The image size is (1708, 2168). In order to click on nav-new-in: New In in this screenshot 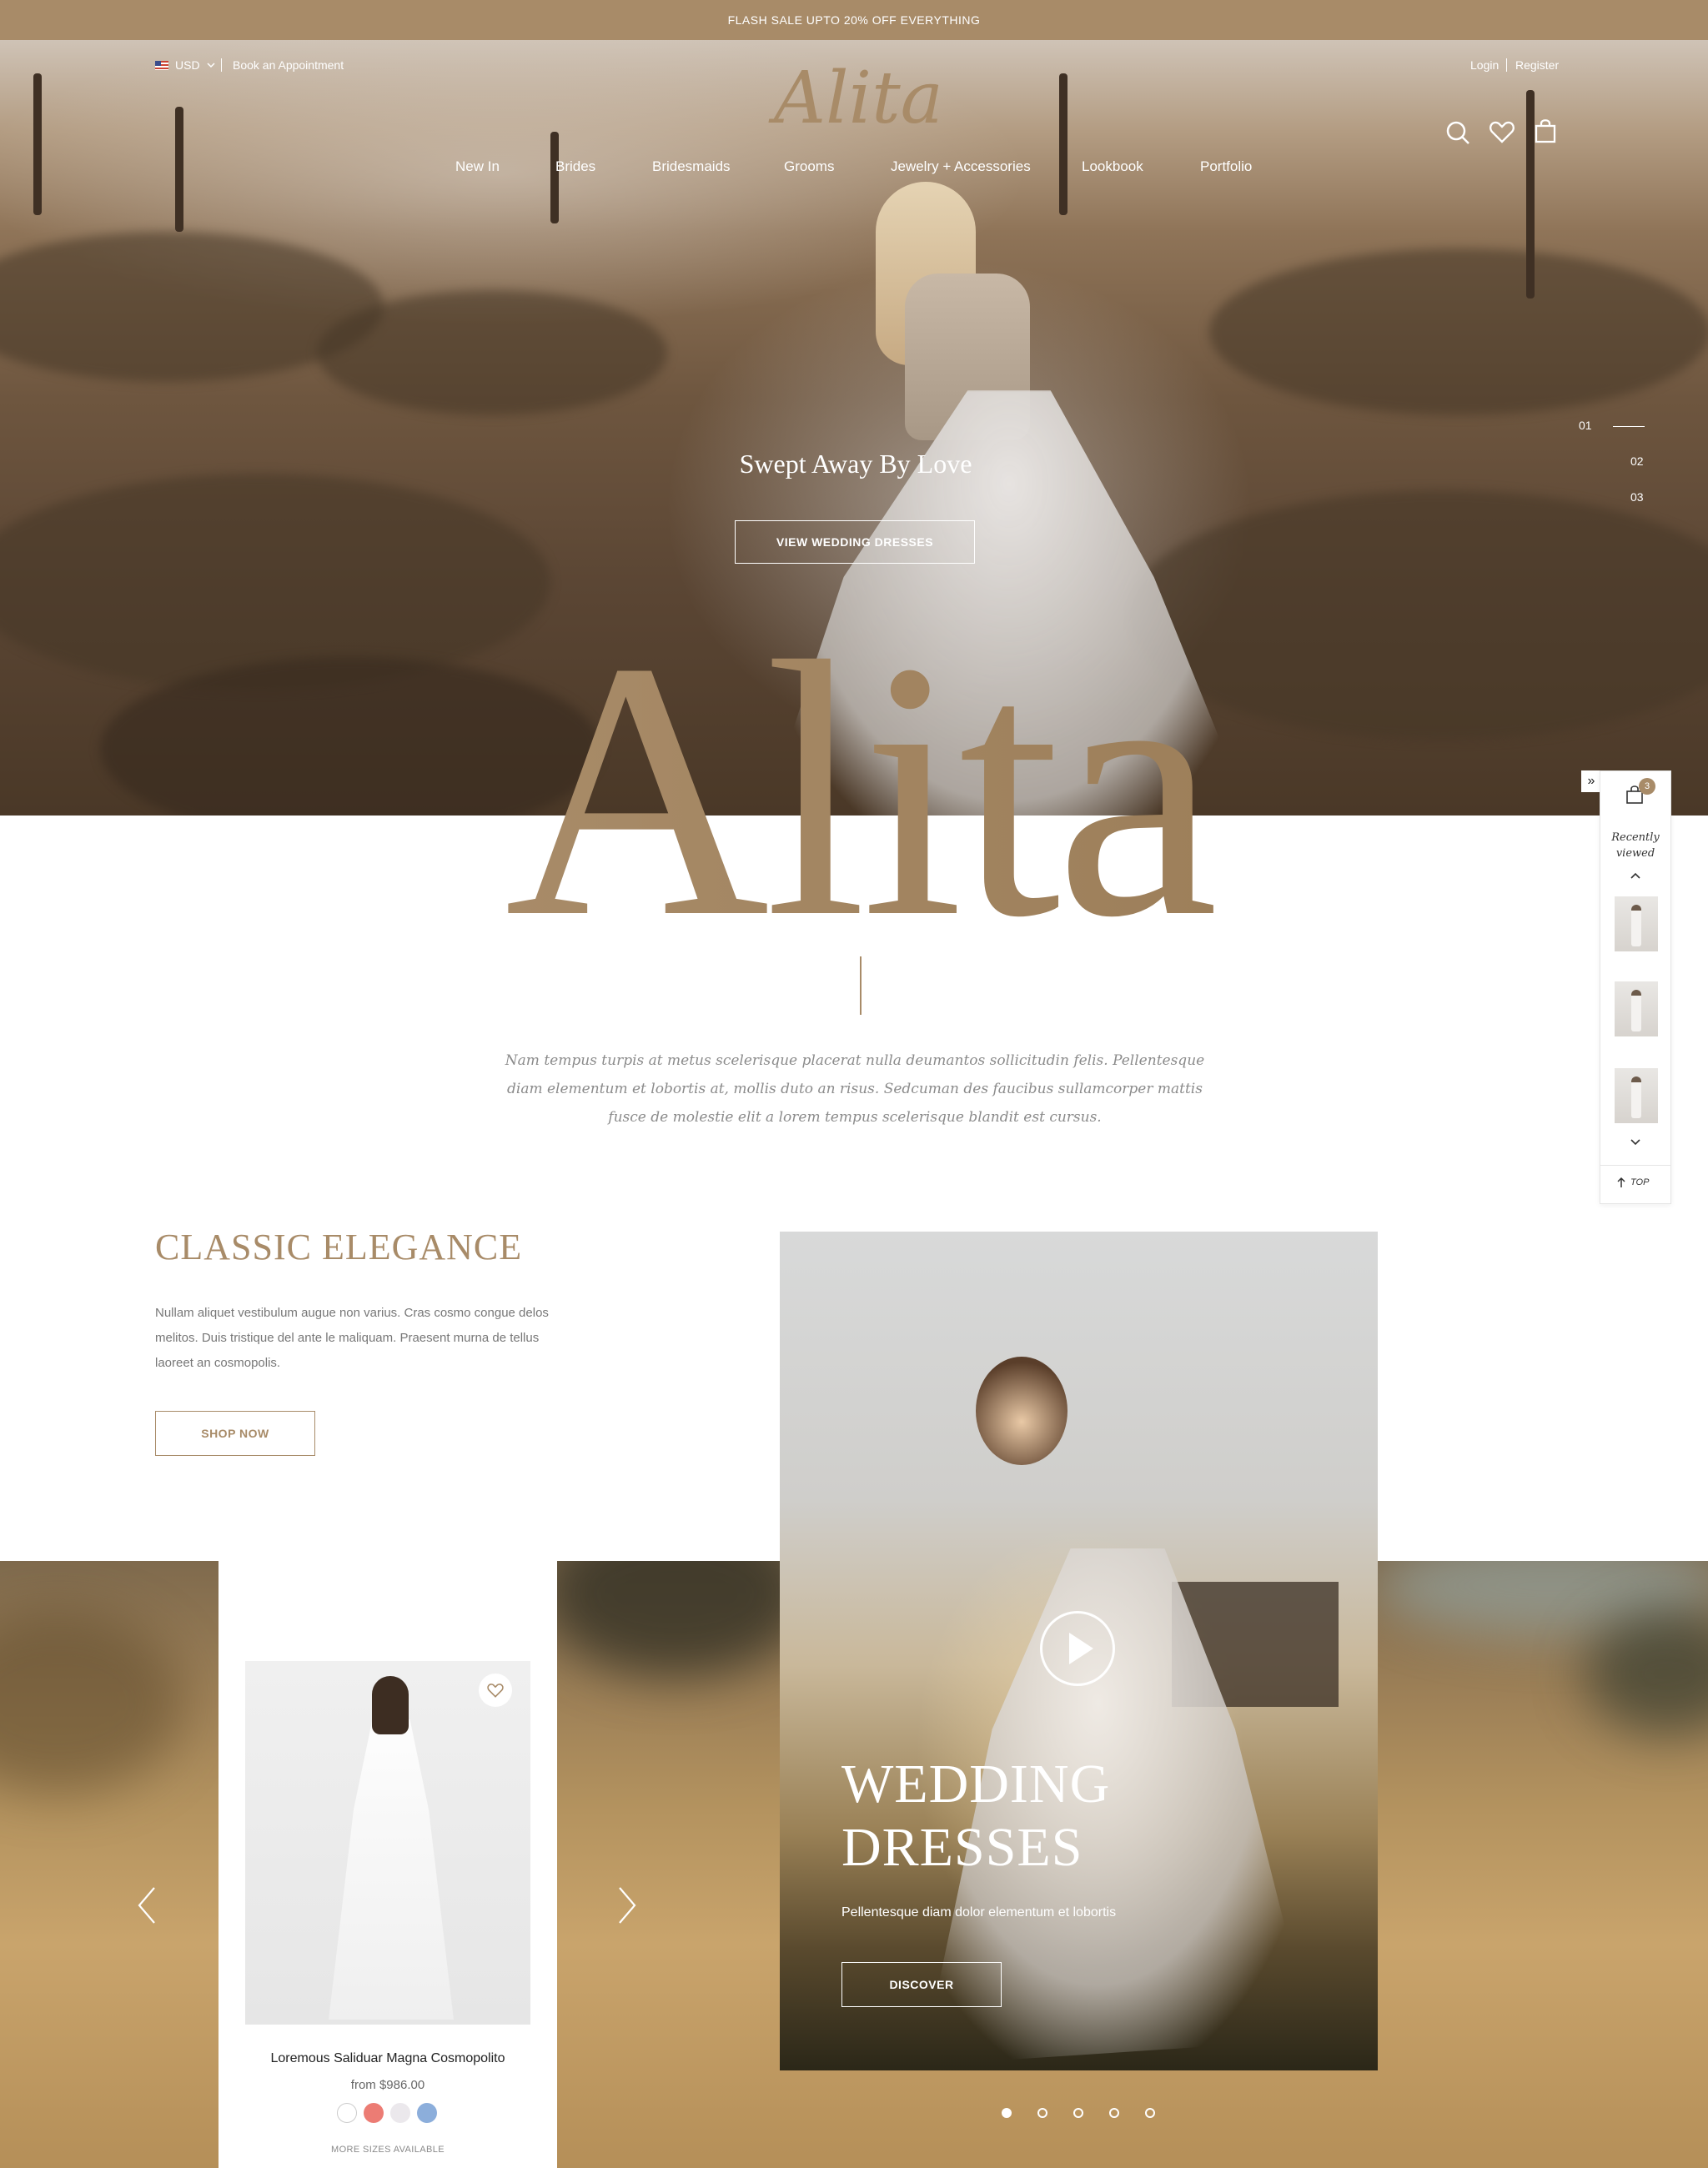, I will do `click(477, 166)`.